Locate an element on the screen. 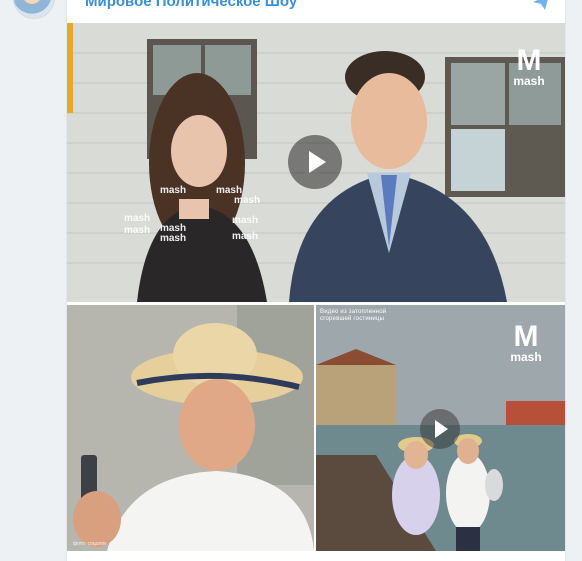 This screenshot has width=582, height=561. channel-avatar is located at coordinates (34, 9).